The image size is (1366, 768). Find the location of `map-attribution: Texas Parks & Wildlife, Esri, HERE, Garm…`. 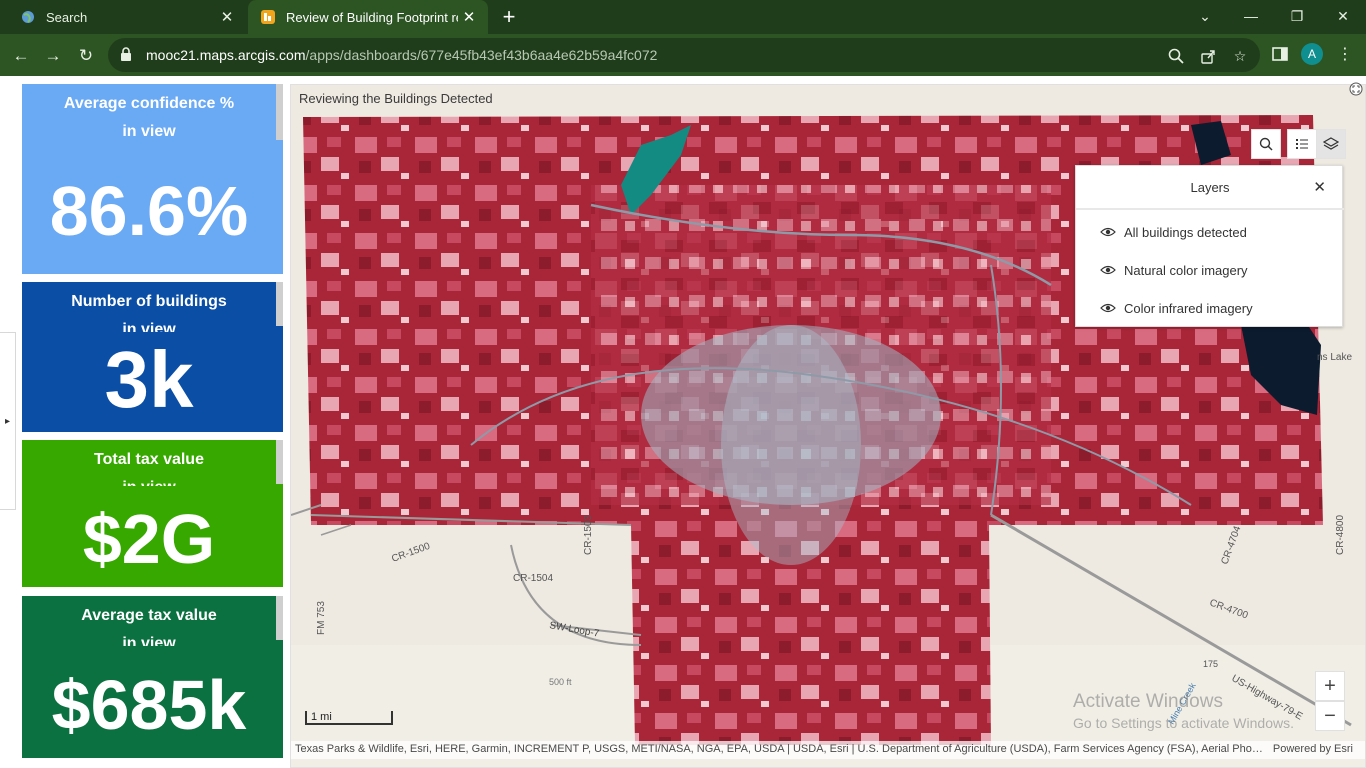

map-attribution: Texas Parks & Wildlife, Esri, HERE, Garm… is located at coordinates (828, 750).